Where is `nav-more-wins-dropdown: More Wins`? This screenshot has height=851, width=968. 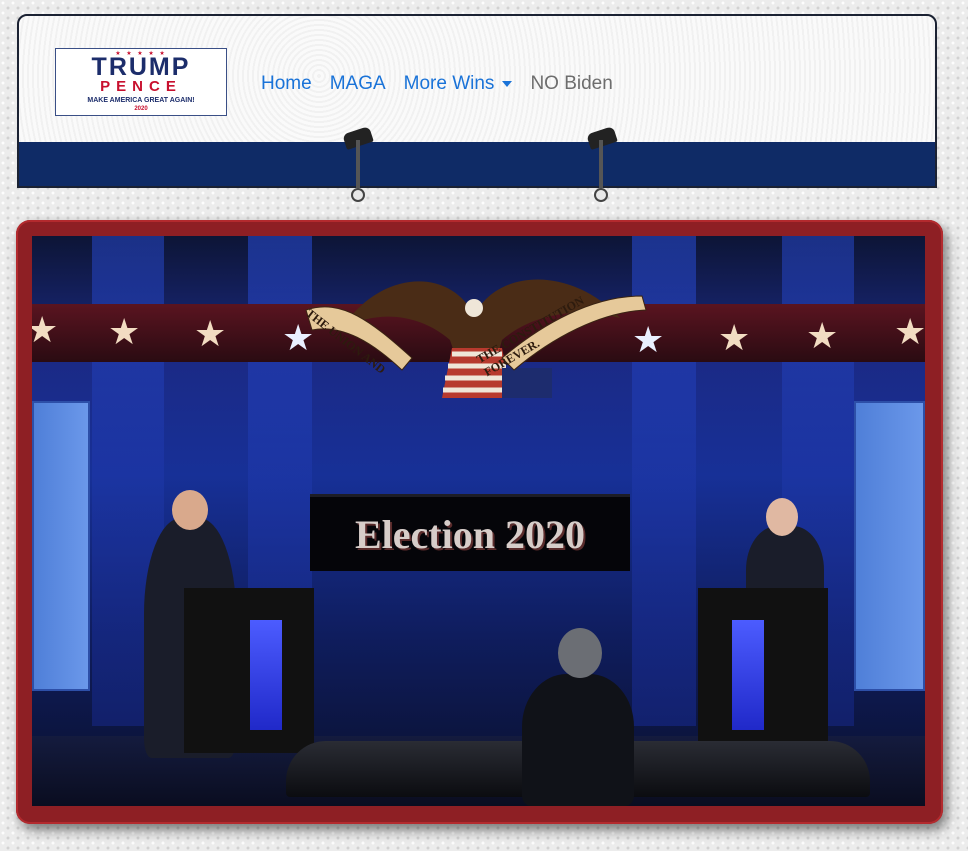 nav-more-wins-dropdown: More Wins is located at coordinates (458, 84).